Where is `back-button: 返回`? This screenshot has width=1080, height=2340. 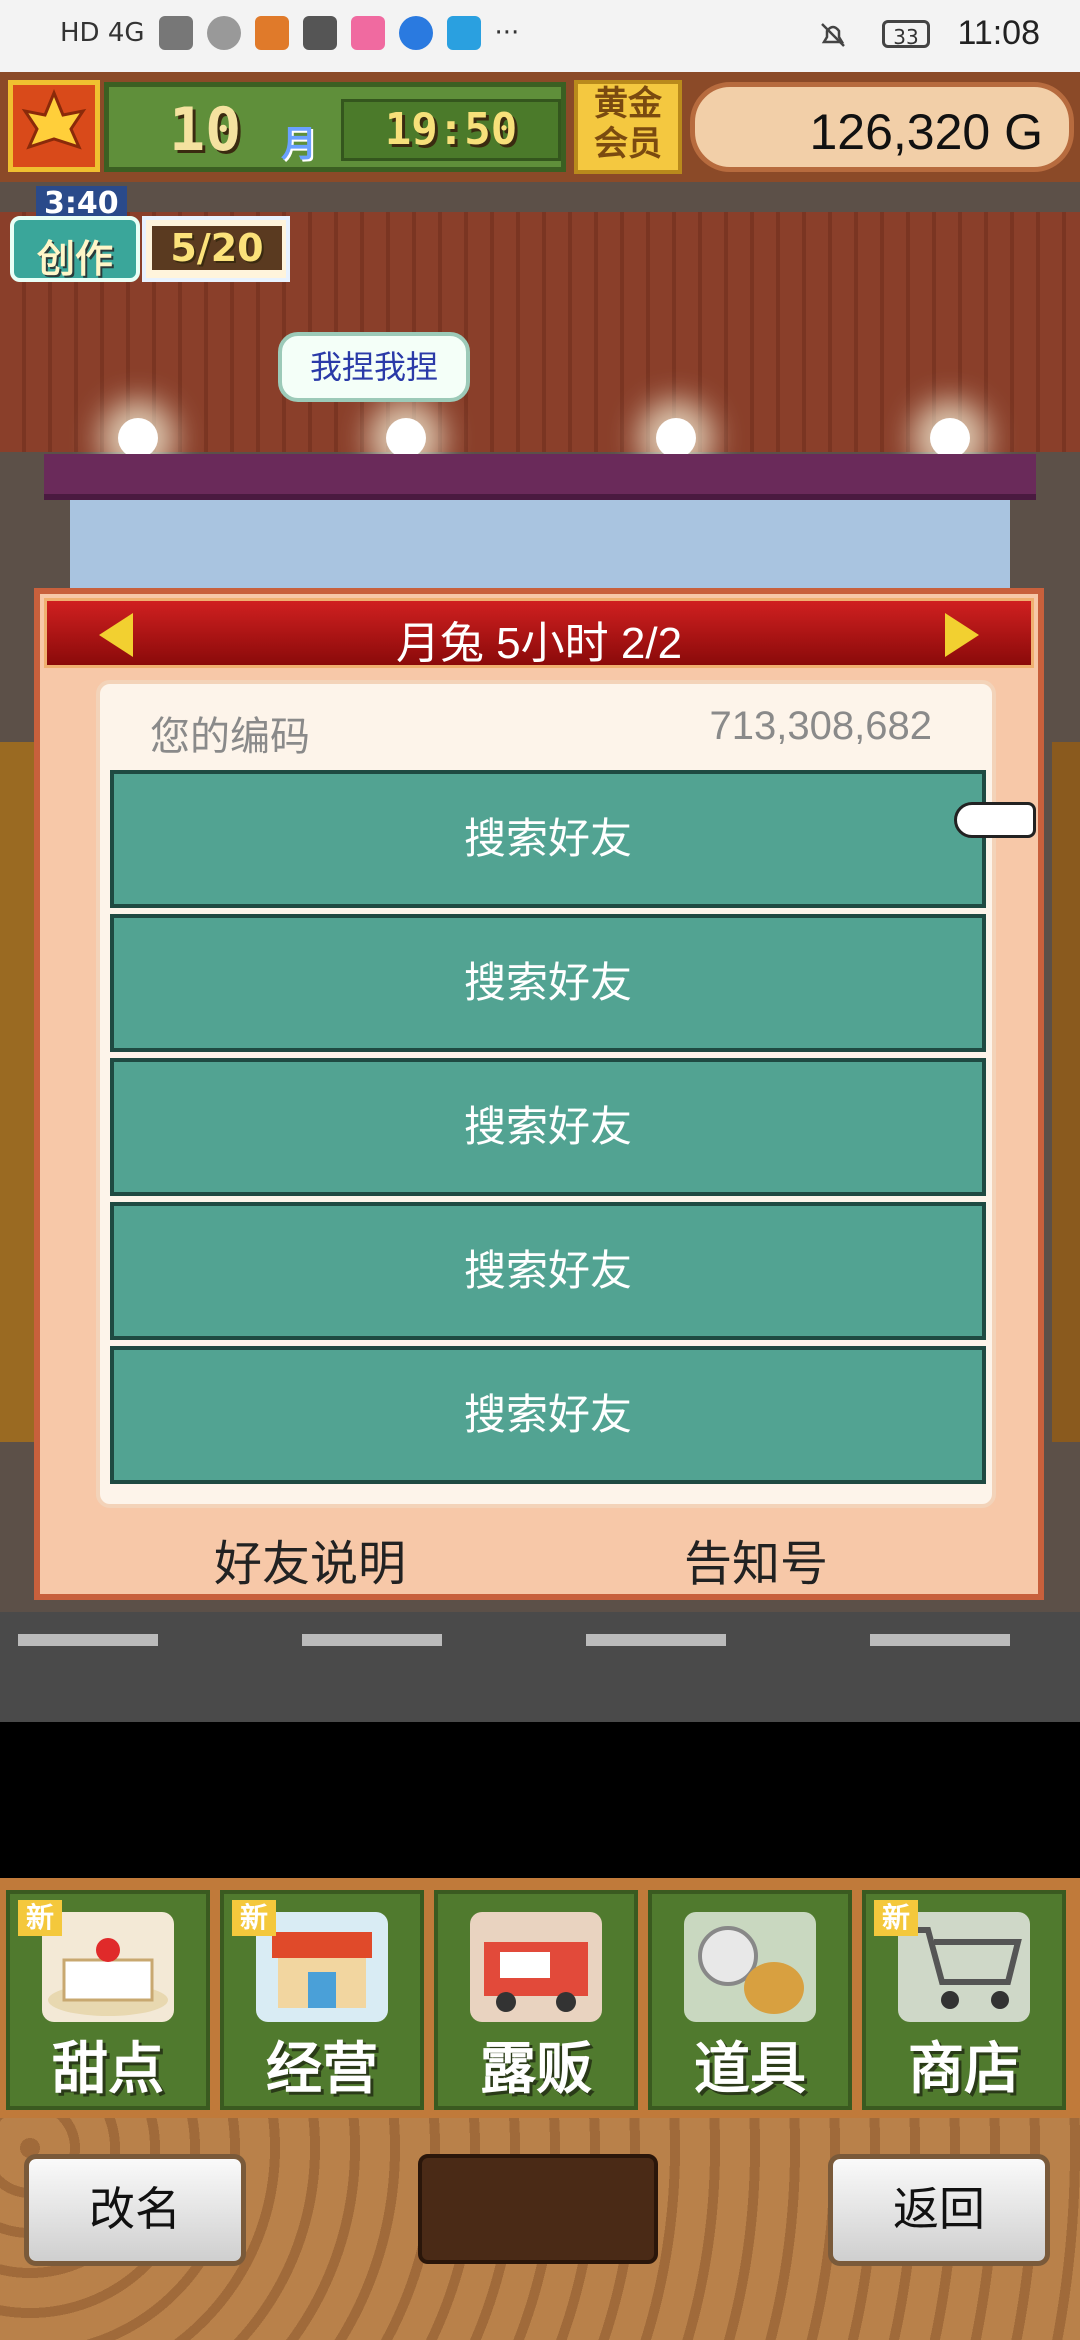 back-button: 返回 is located at coordinates (939, 2210).